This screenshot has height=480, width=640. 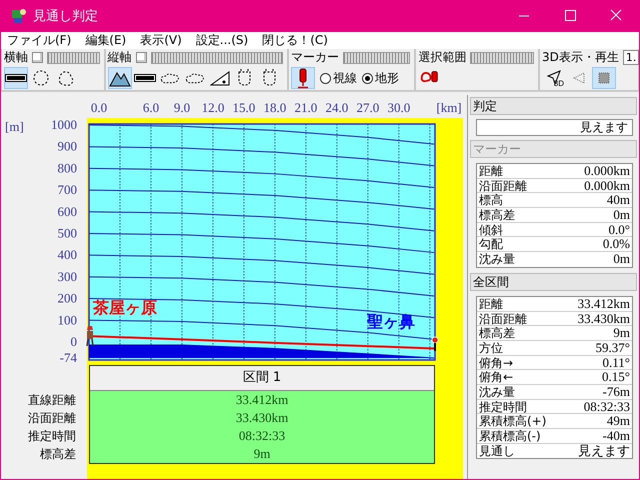 What do you see at coordinates (67, 168) in the screenshot?
I see `y-tick-label: 800` at bounding box center [67, 168].